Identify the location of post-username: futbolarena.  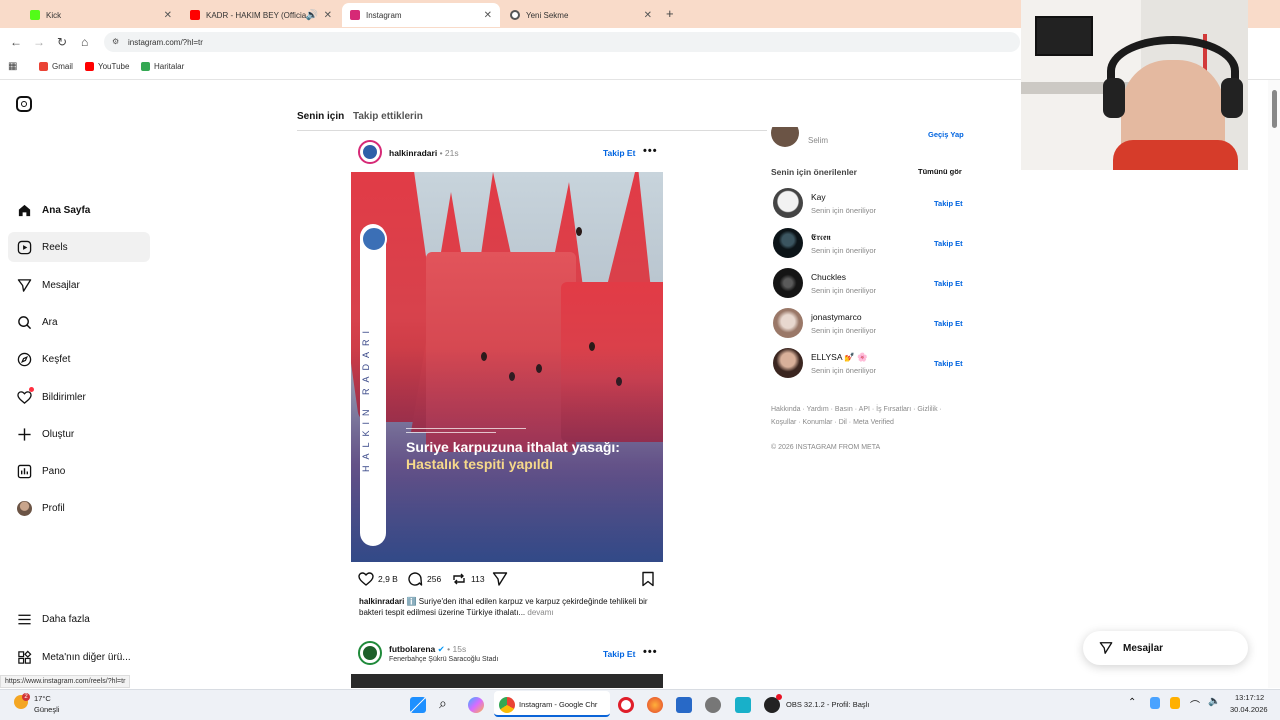
(412, 649).